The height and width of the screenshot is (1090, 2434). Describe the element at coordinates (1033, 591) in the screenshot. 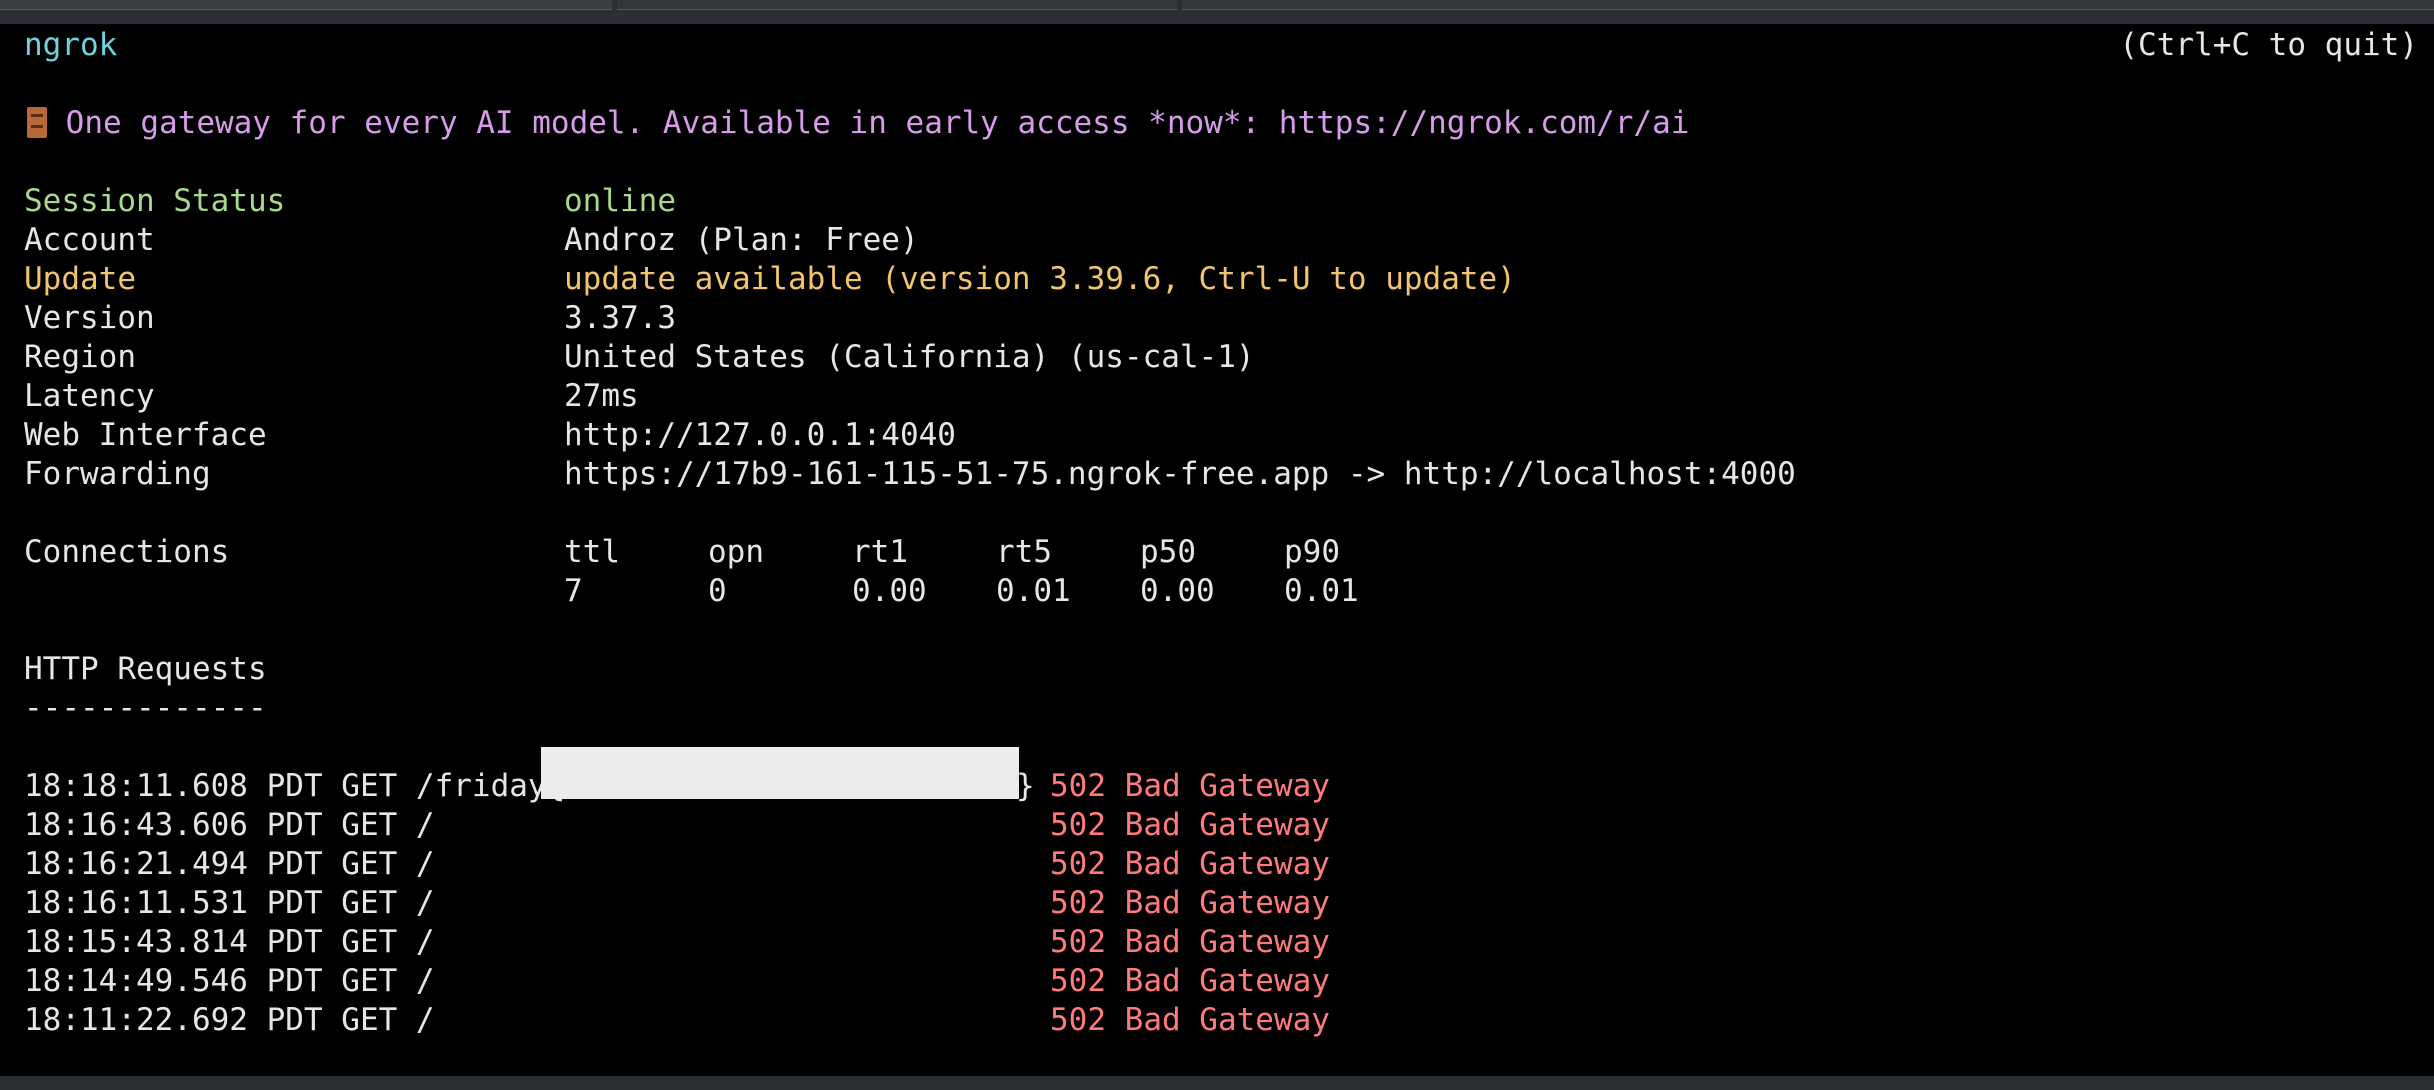

I see `conn-value-rt5: 0.01` at that location.